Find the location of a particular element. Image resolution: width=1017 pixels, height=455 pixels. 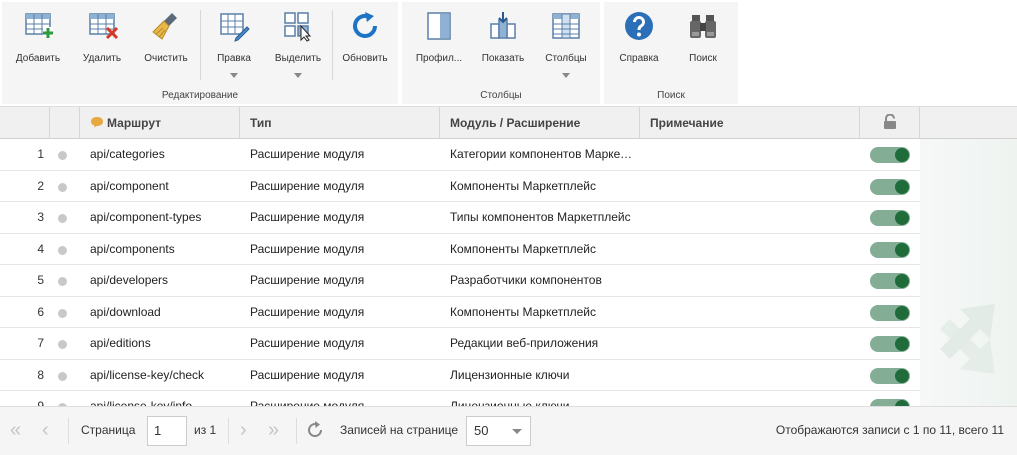

pager-separator is located at coordinates (296, 431).